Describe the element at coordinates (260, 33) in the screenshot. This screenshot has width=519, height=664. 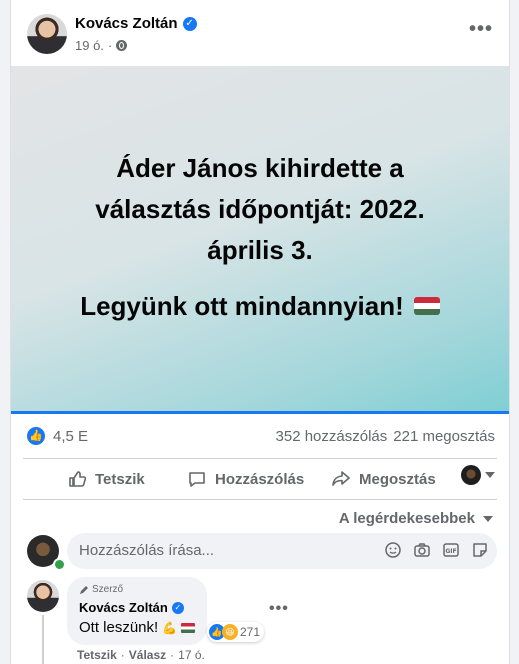
I see `post-header: Kovács Zoltán ✓ 19 ó. · •••` at that location.